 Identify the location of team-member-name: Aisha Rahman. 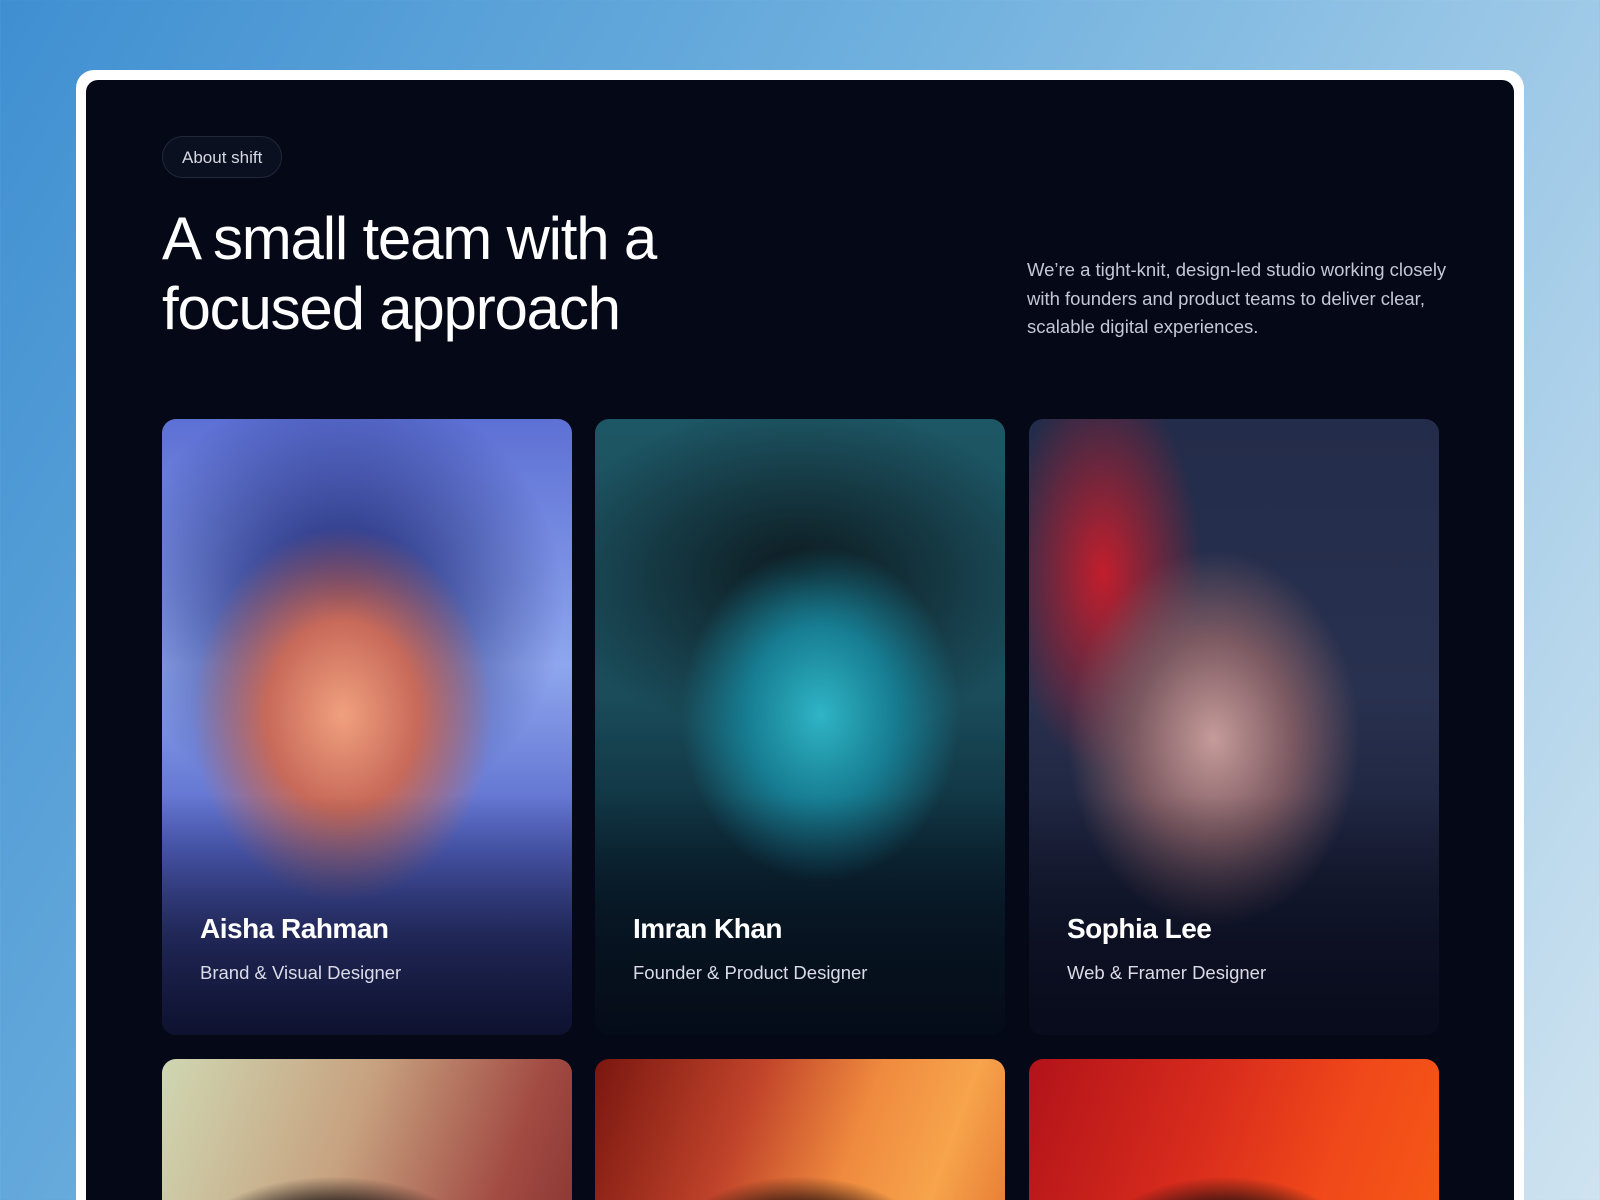
(294, 928).